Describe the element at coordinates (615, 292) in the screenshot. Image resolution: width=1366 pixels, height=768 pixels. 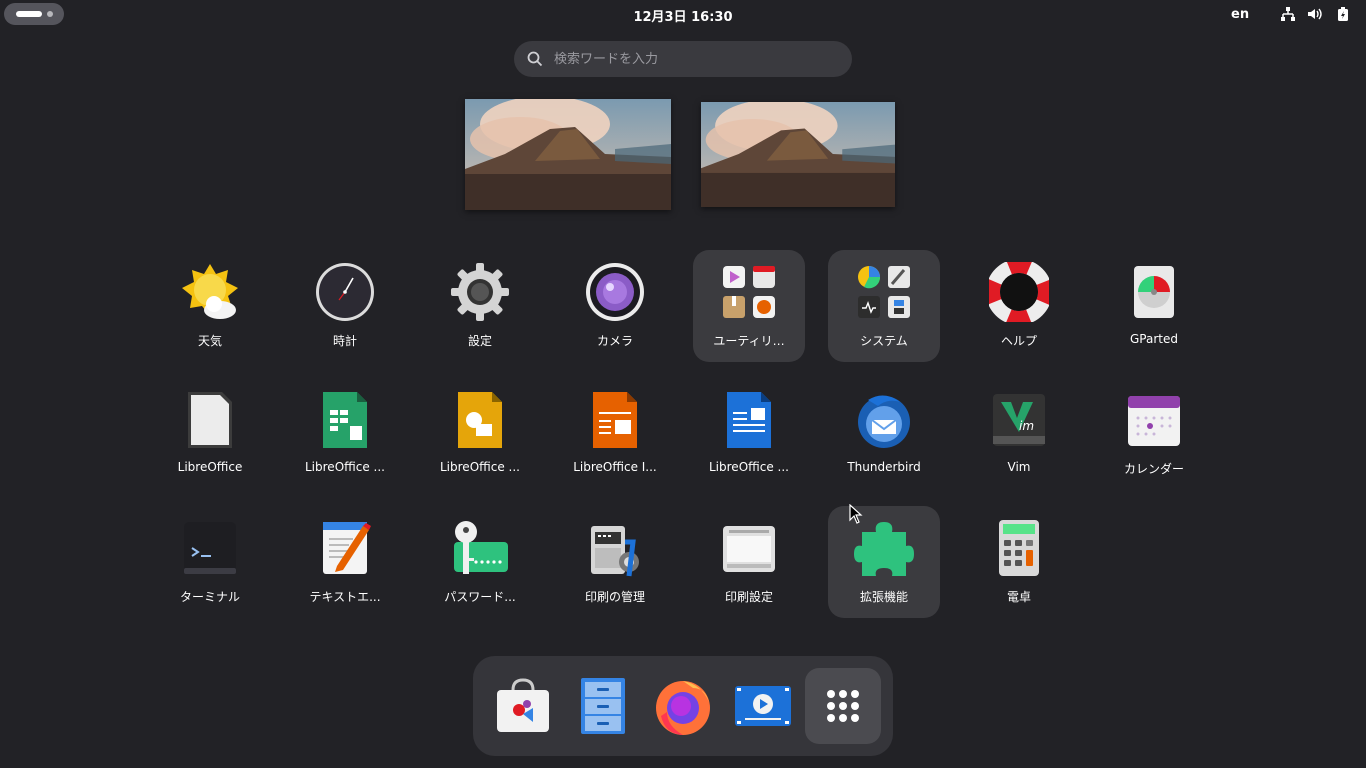
I see `camera-icon` at that location.